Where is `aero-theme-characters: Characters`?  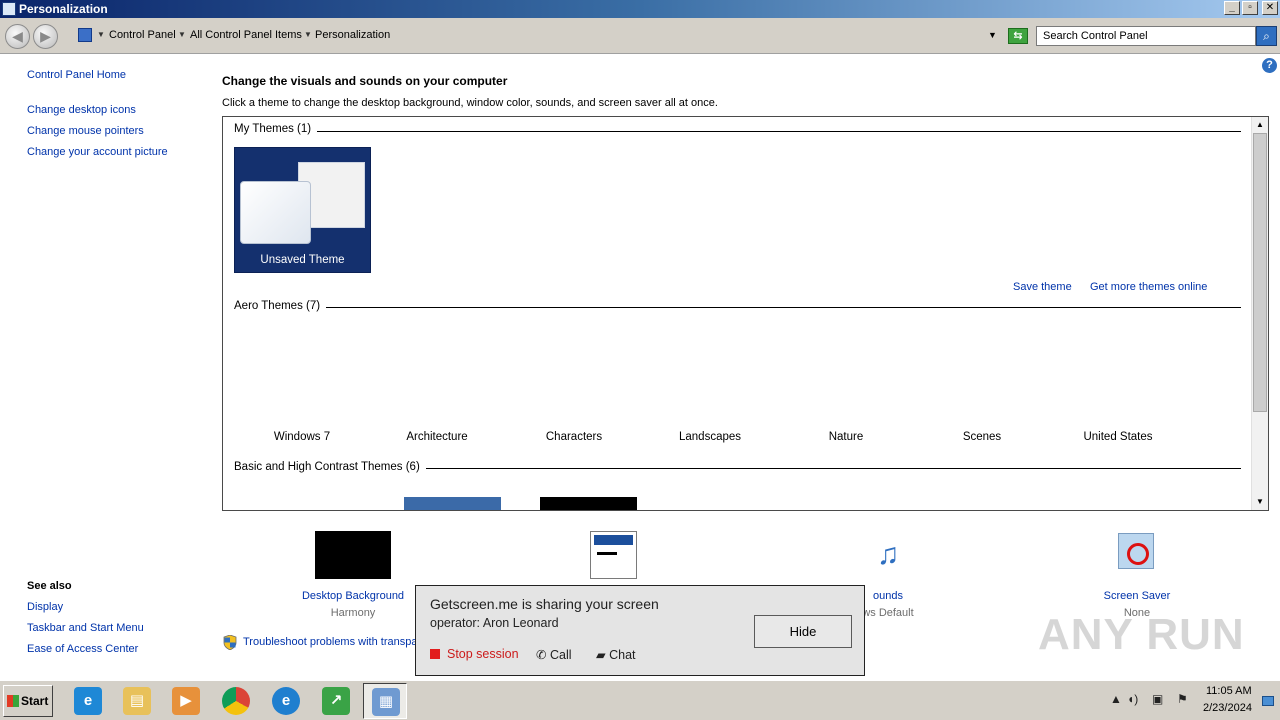 aero-theme-characters: Characters is located at coordinates (574, 437).